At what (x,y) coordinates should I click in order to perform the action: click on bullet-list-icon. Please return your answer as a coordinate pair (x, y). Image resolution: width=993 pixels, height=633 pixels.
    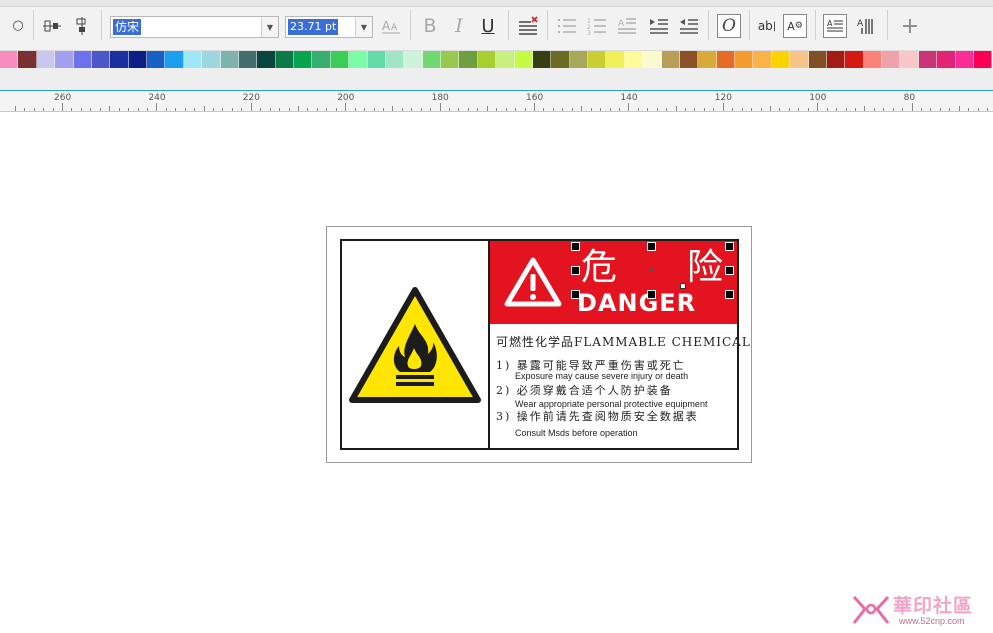
    Looking at the image, I should click on (567, 26).